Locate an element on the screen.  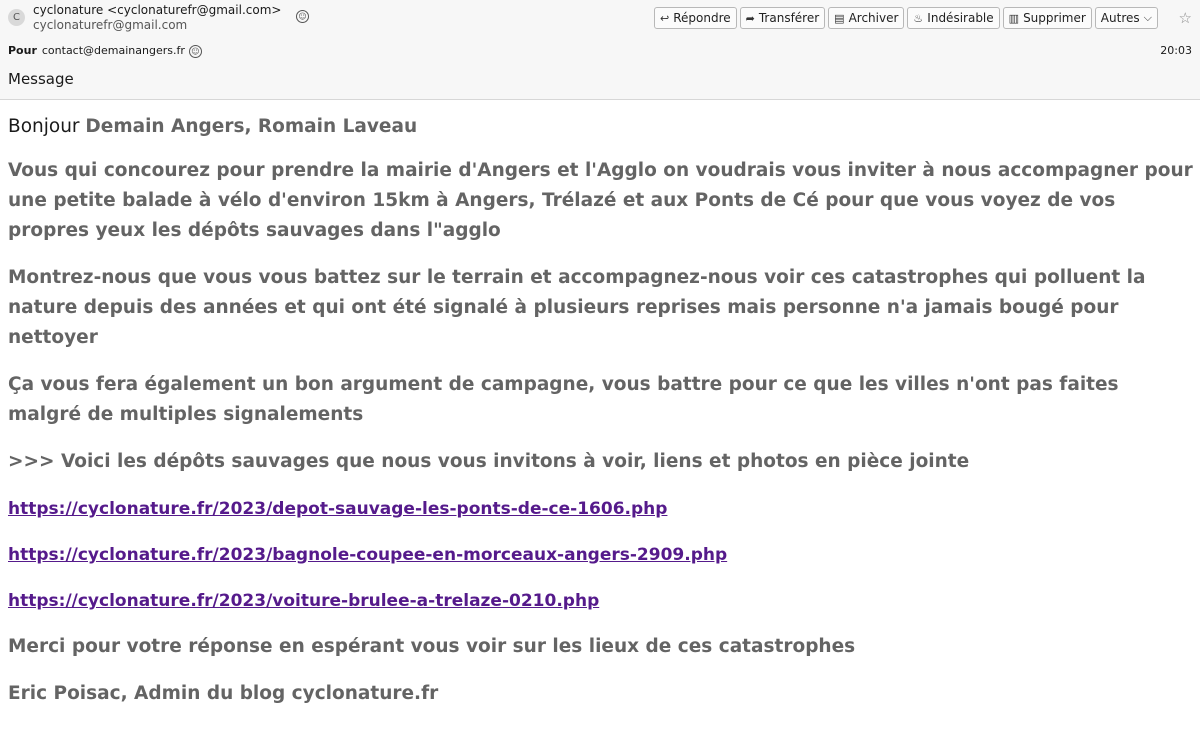
junk-button: ♨ Indésirable is located at coordinates (953, 18).